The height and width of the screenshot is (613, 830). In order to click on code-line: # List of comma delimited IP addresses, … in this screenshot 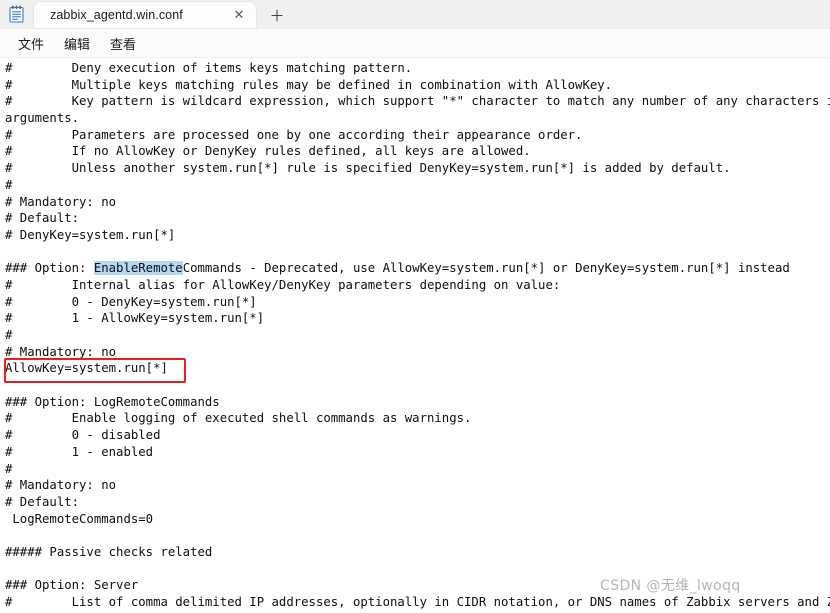, I will do `click(417, 602)`.